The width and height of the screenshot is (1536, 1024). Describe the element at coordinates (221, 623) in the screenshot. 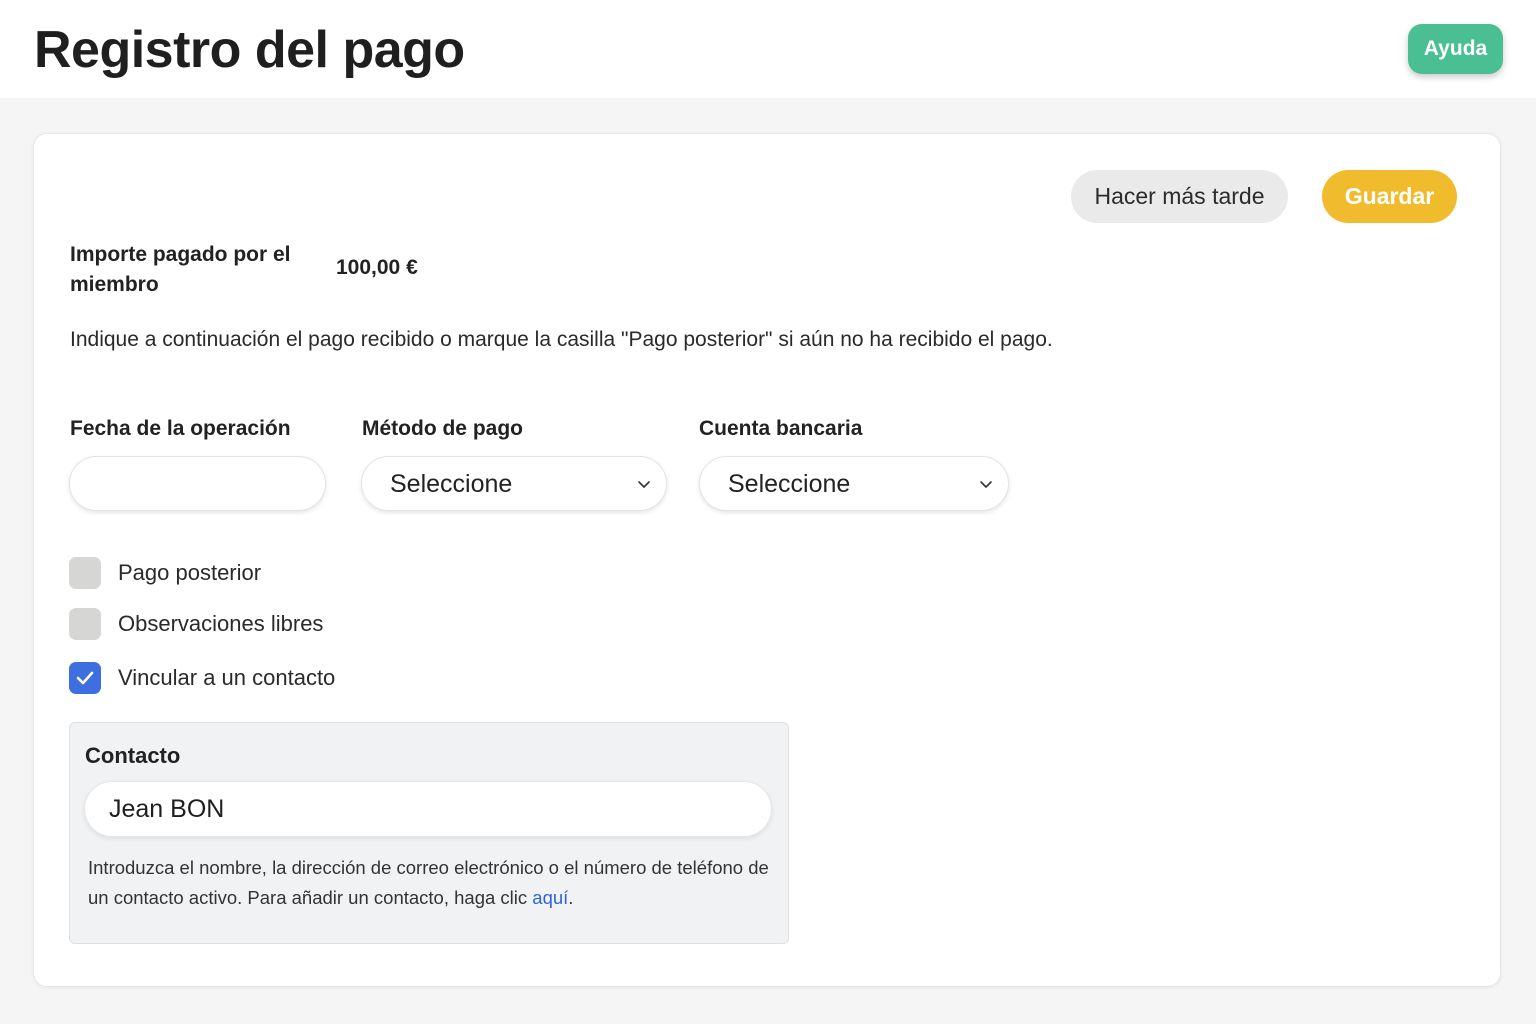

I see `free-notes-label: Observaciones libres` at that location.